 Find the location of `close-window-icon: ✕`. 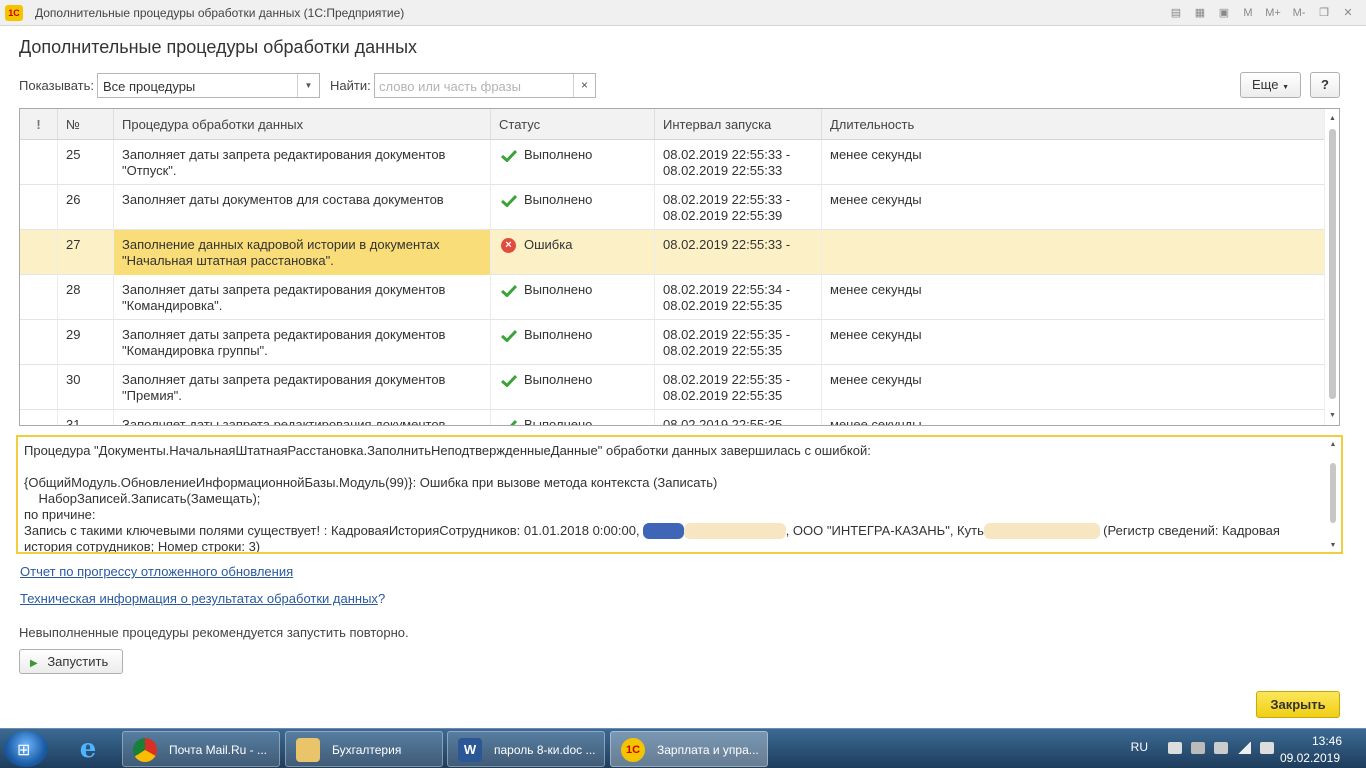

close-window-icon: ✕ is located at coordinates (1348, 13).